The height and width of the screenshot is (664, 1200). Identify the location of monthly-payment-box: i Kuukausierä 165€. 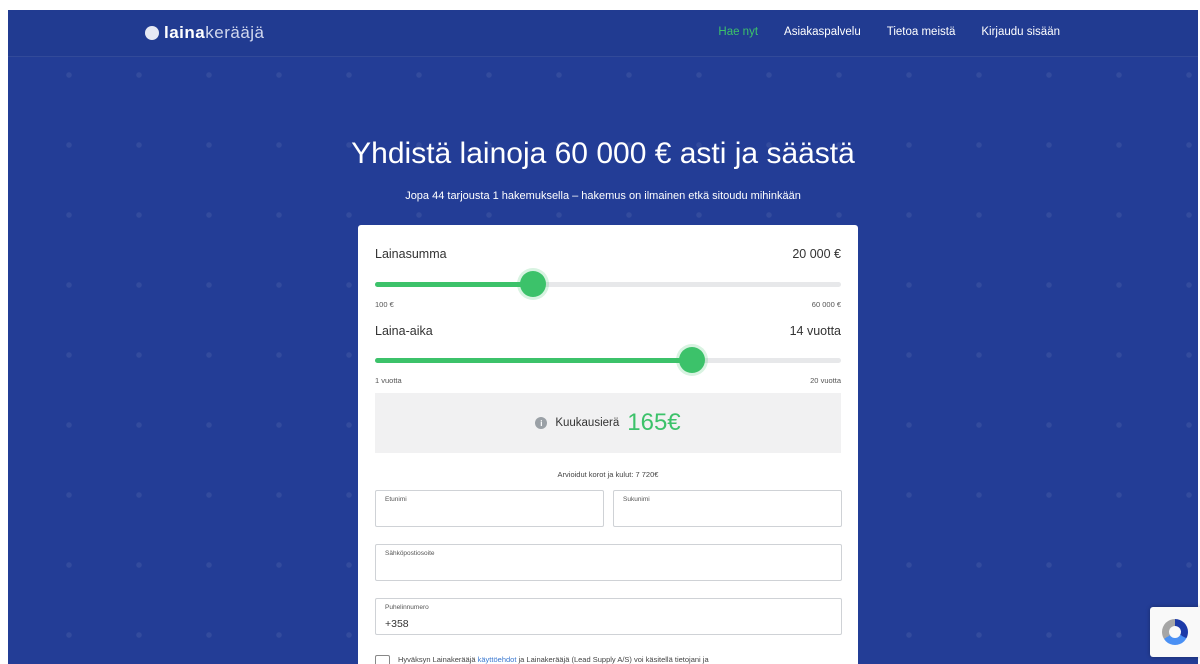
(608, 423).